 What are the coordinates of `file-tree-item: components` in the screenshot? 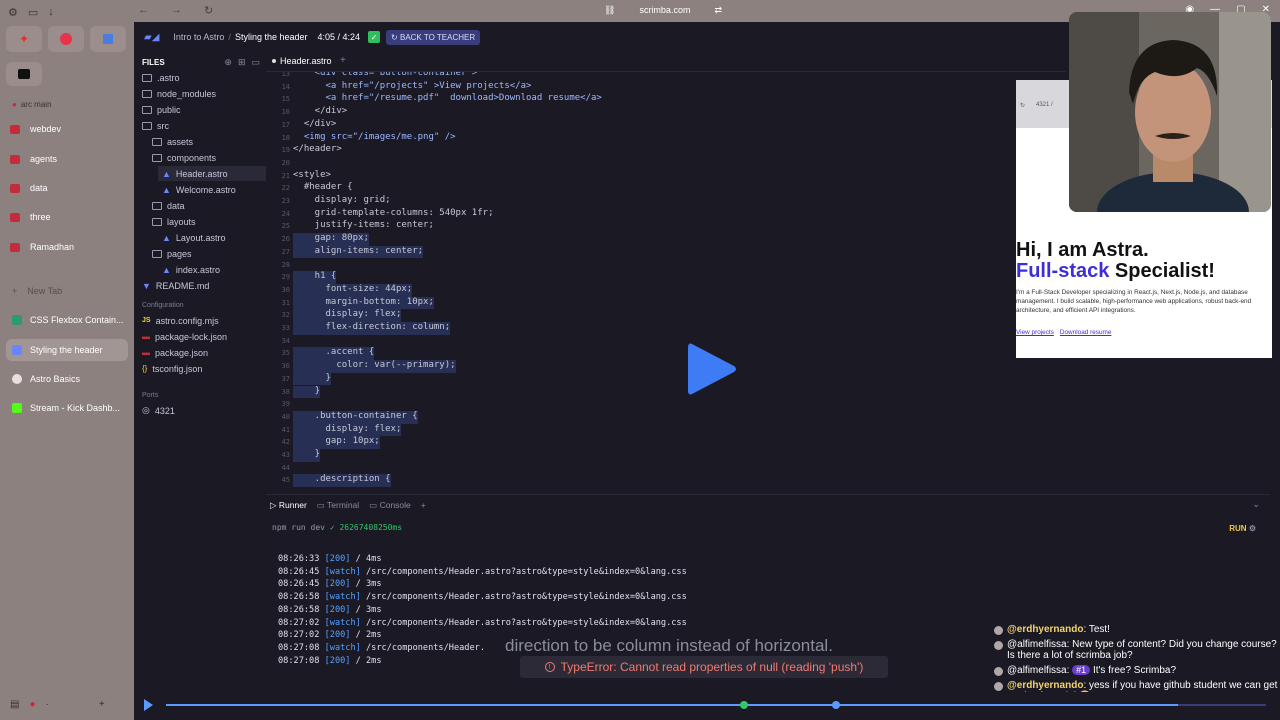 It's located at (207, 157).